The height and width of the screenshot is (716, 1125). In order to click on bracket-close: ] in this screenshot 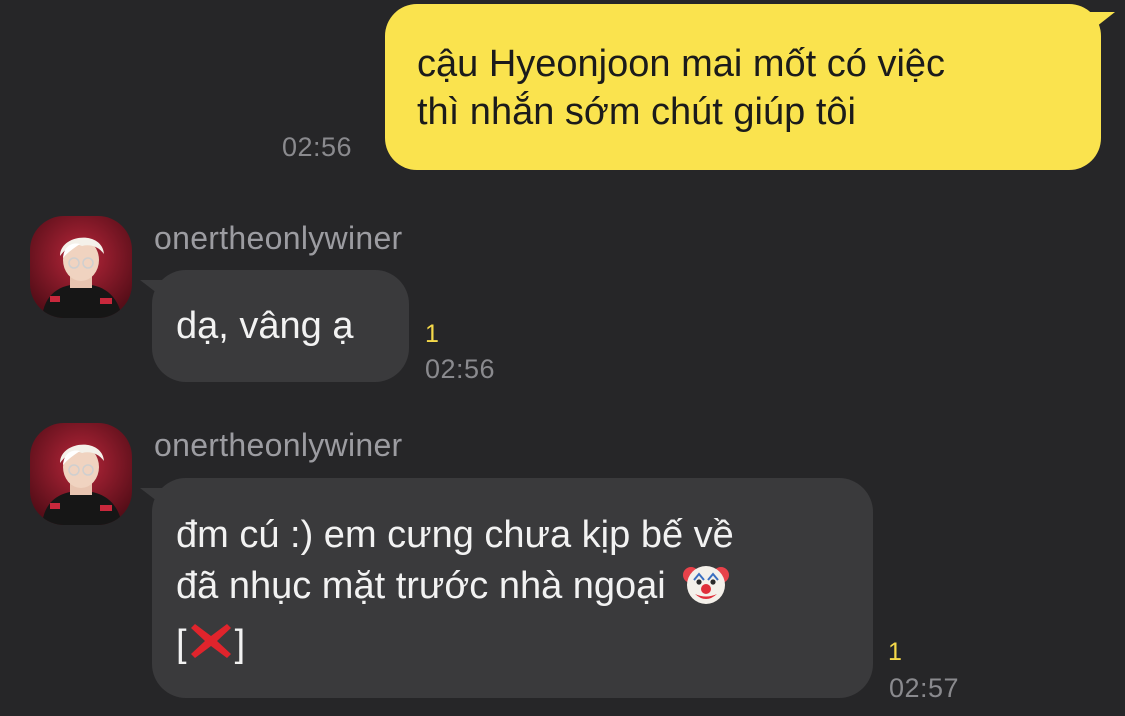, I will do `click(240, 644)`.